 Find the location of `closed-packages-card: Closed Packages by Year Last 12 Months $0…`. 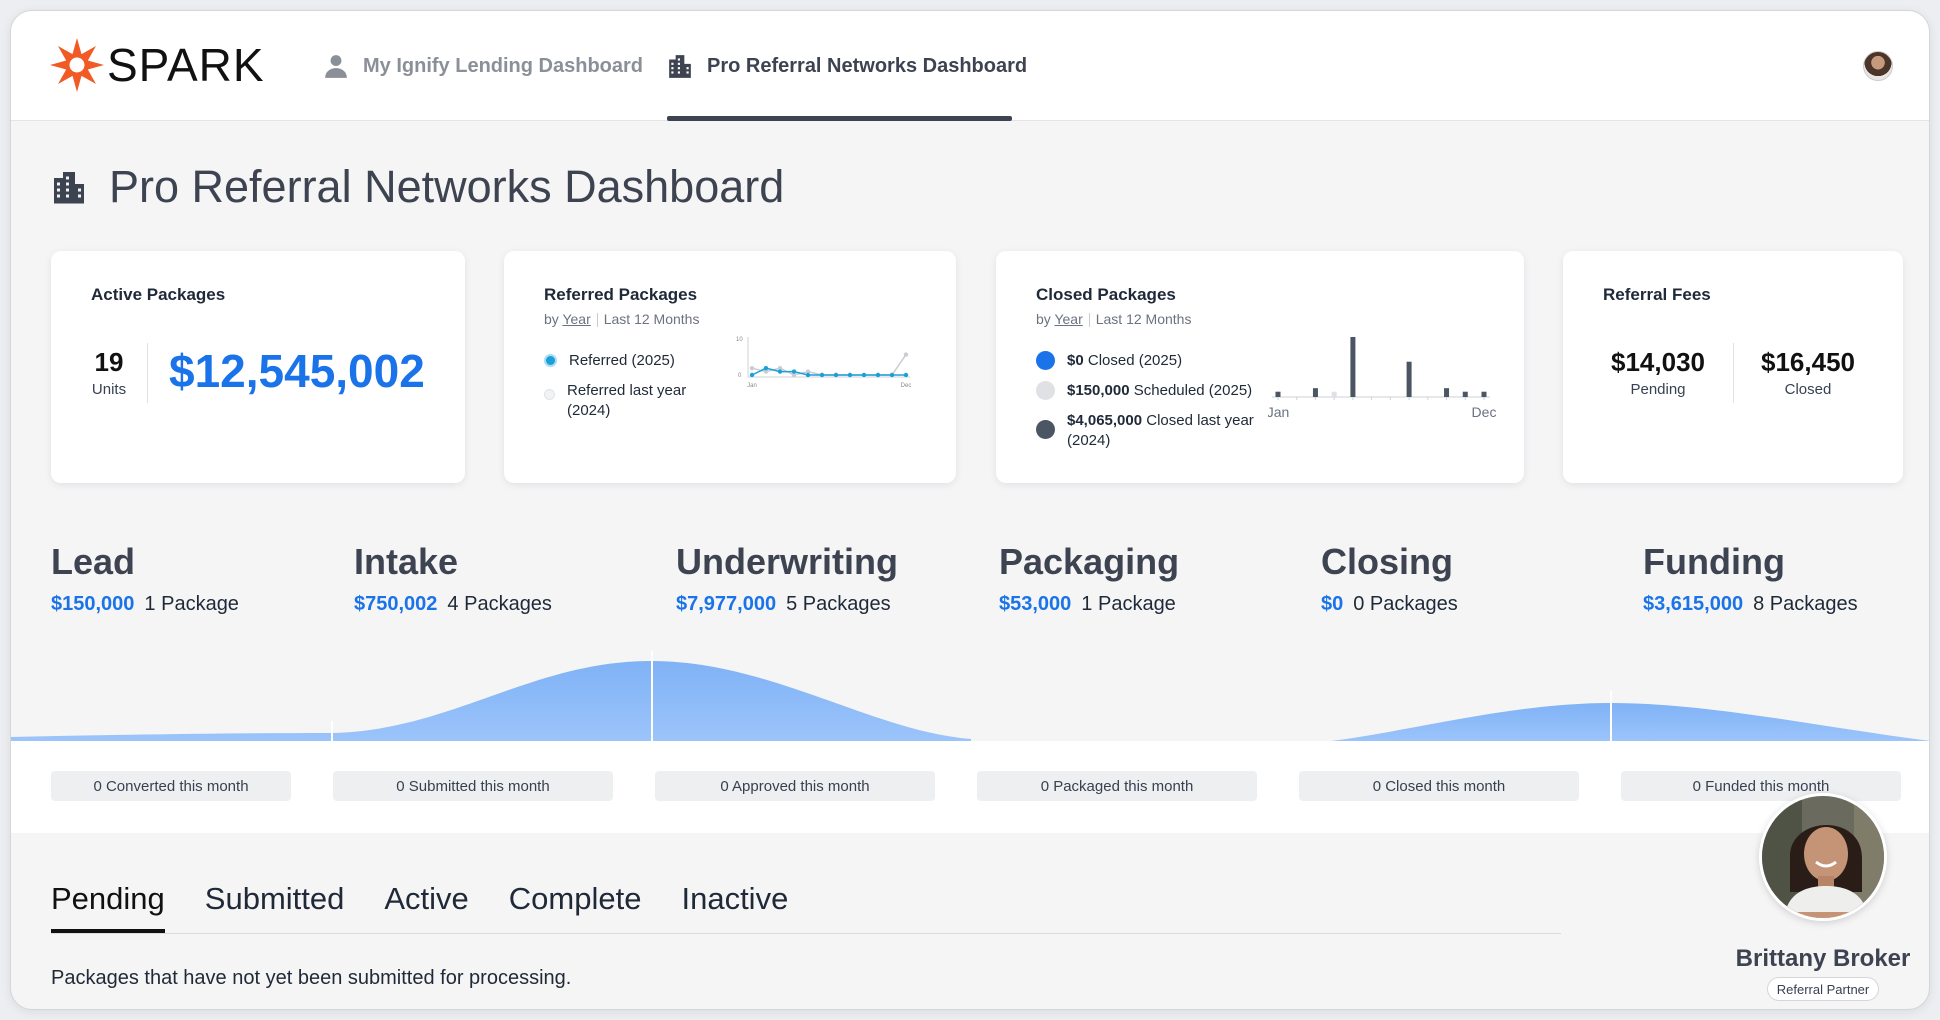

closed-packages-card: Closed Packages by Year Last 12 Months $0… is located at coordinates (1260, 367).